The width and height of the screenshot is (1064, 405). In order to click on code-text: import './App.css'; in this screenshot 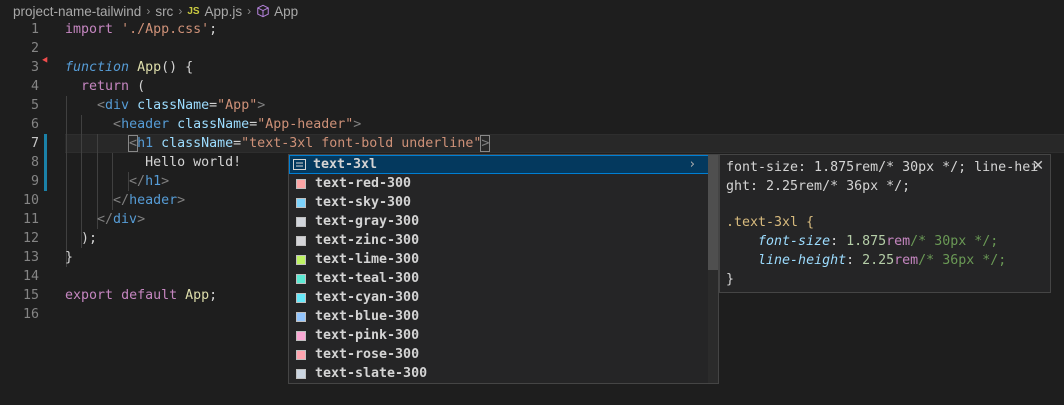, I will do `click(141, 29)`.